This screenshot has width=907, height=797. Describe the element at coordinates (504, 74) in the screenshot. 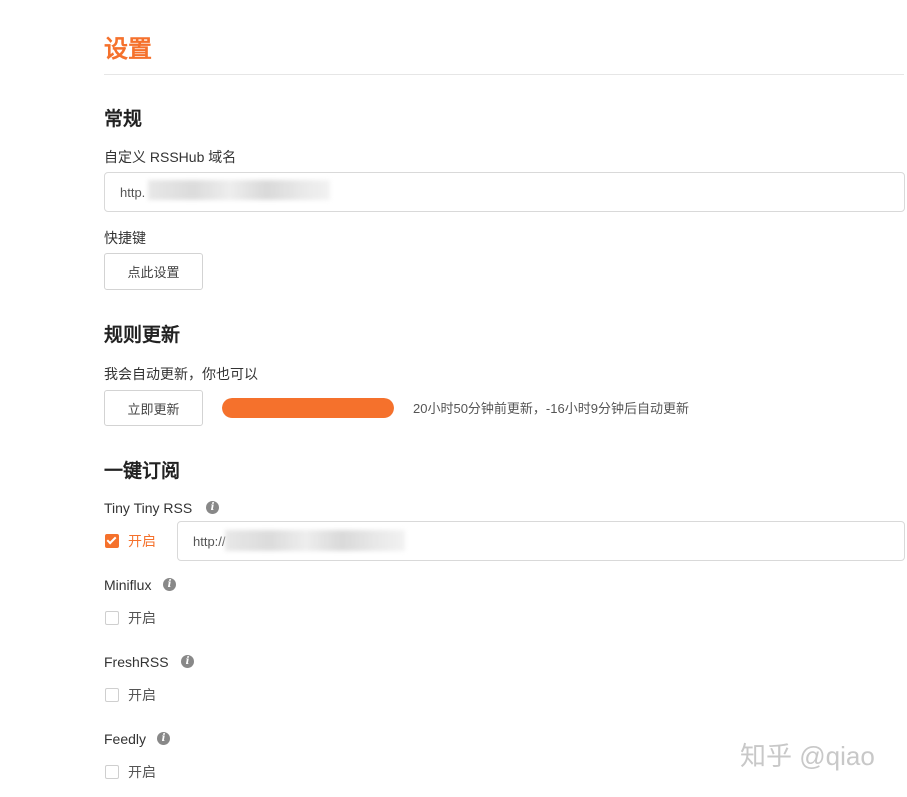

I see `title-divider` at that location.